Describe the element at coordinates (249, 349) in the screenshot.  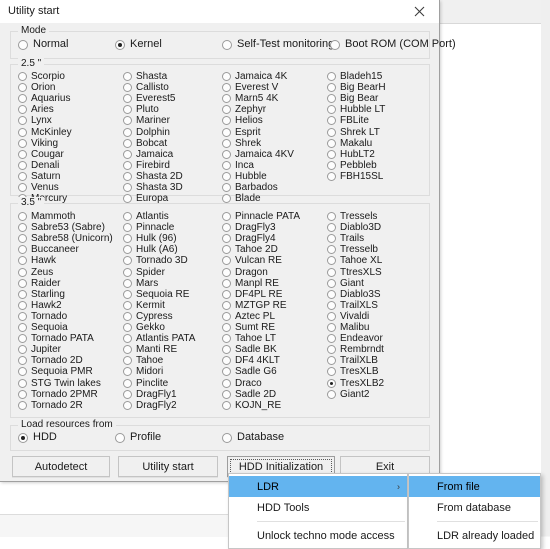
I see `drive-35-radio-sadle-bk: Sadle BK` at that location.